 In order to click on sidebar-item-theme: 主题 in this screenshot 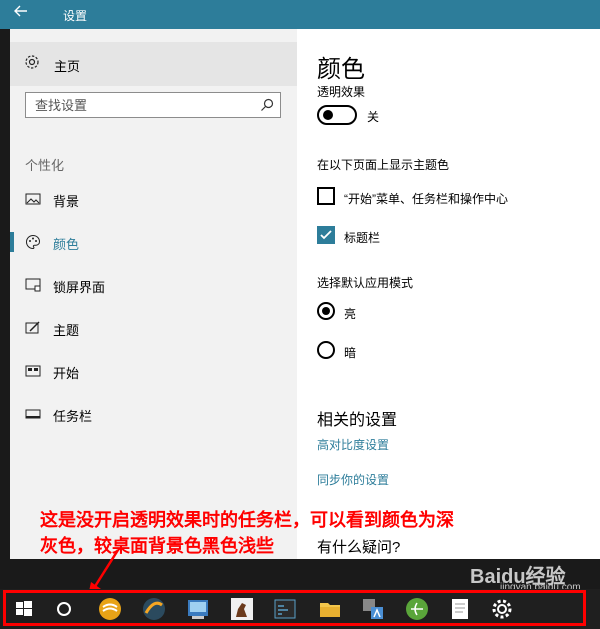, I will do `click(153, 328)`.